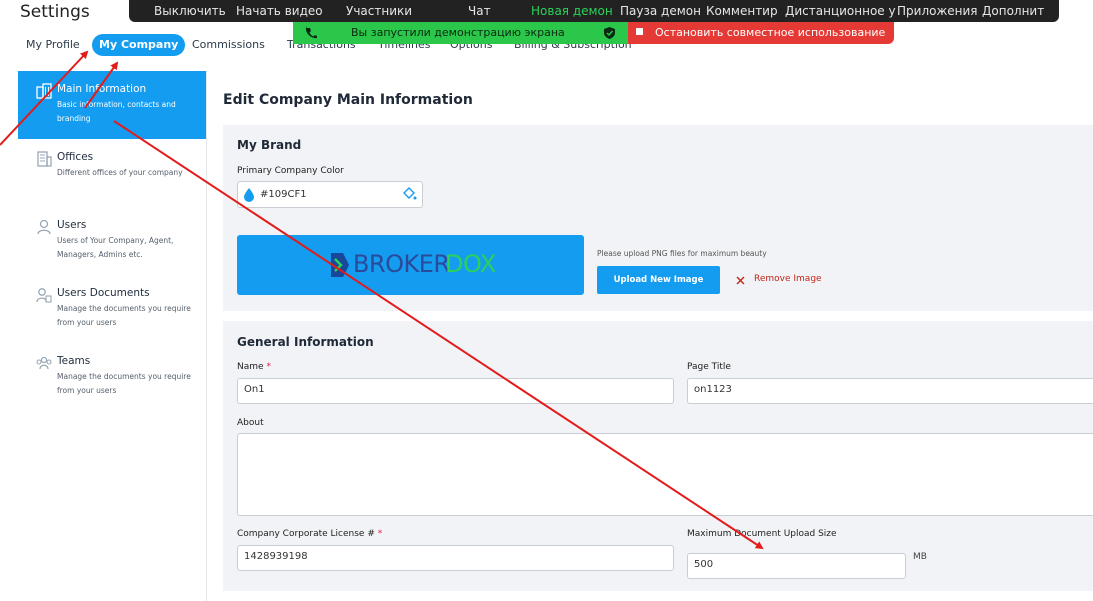  Describe the element at coordinates (311, 33) in the screenshot. I see `phone-icon` at that location.